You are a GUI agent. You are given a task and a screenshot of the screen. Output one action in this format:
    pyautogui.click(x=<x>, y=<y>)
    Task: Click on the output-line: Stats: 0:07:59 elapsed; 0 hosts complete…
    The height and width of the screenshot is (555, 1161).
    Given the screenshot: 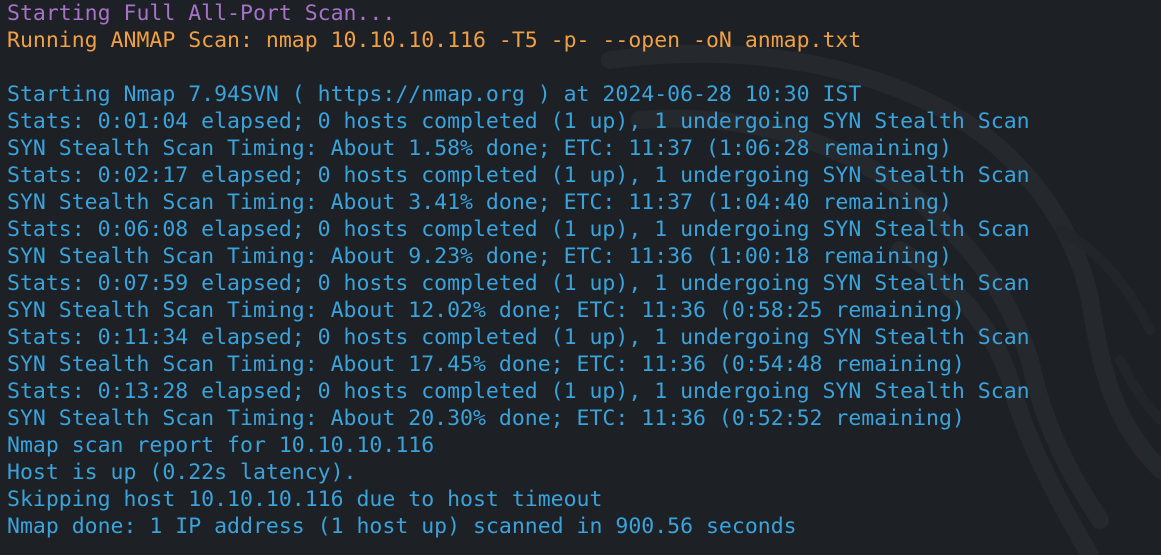 What is the action you would take?
    pyautogui.click(x=518, y=283)
    